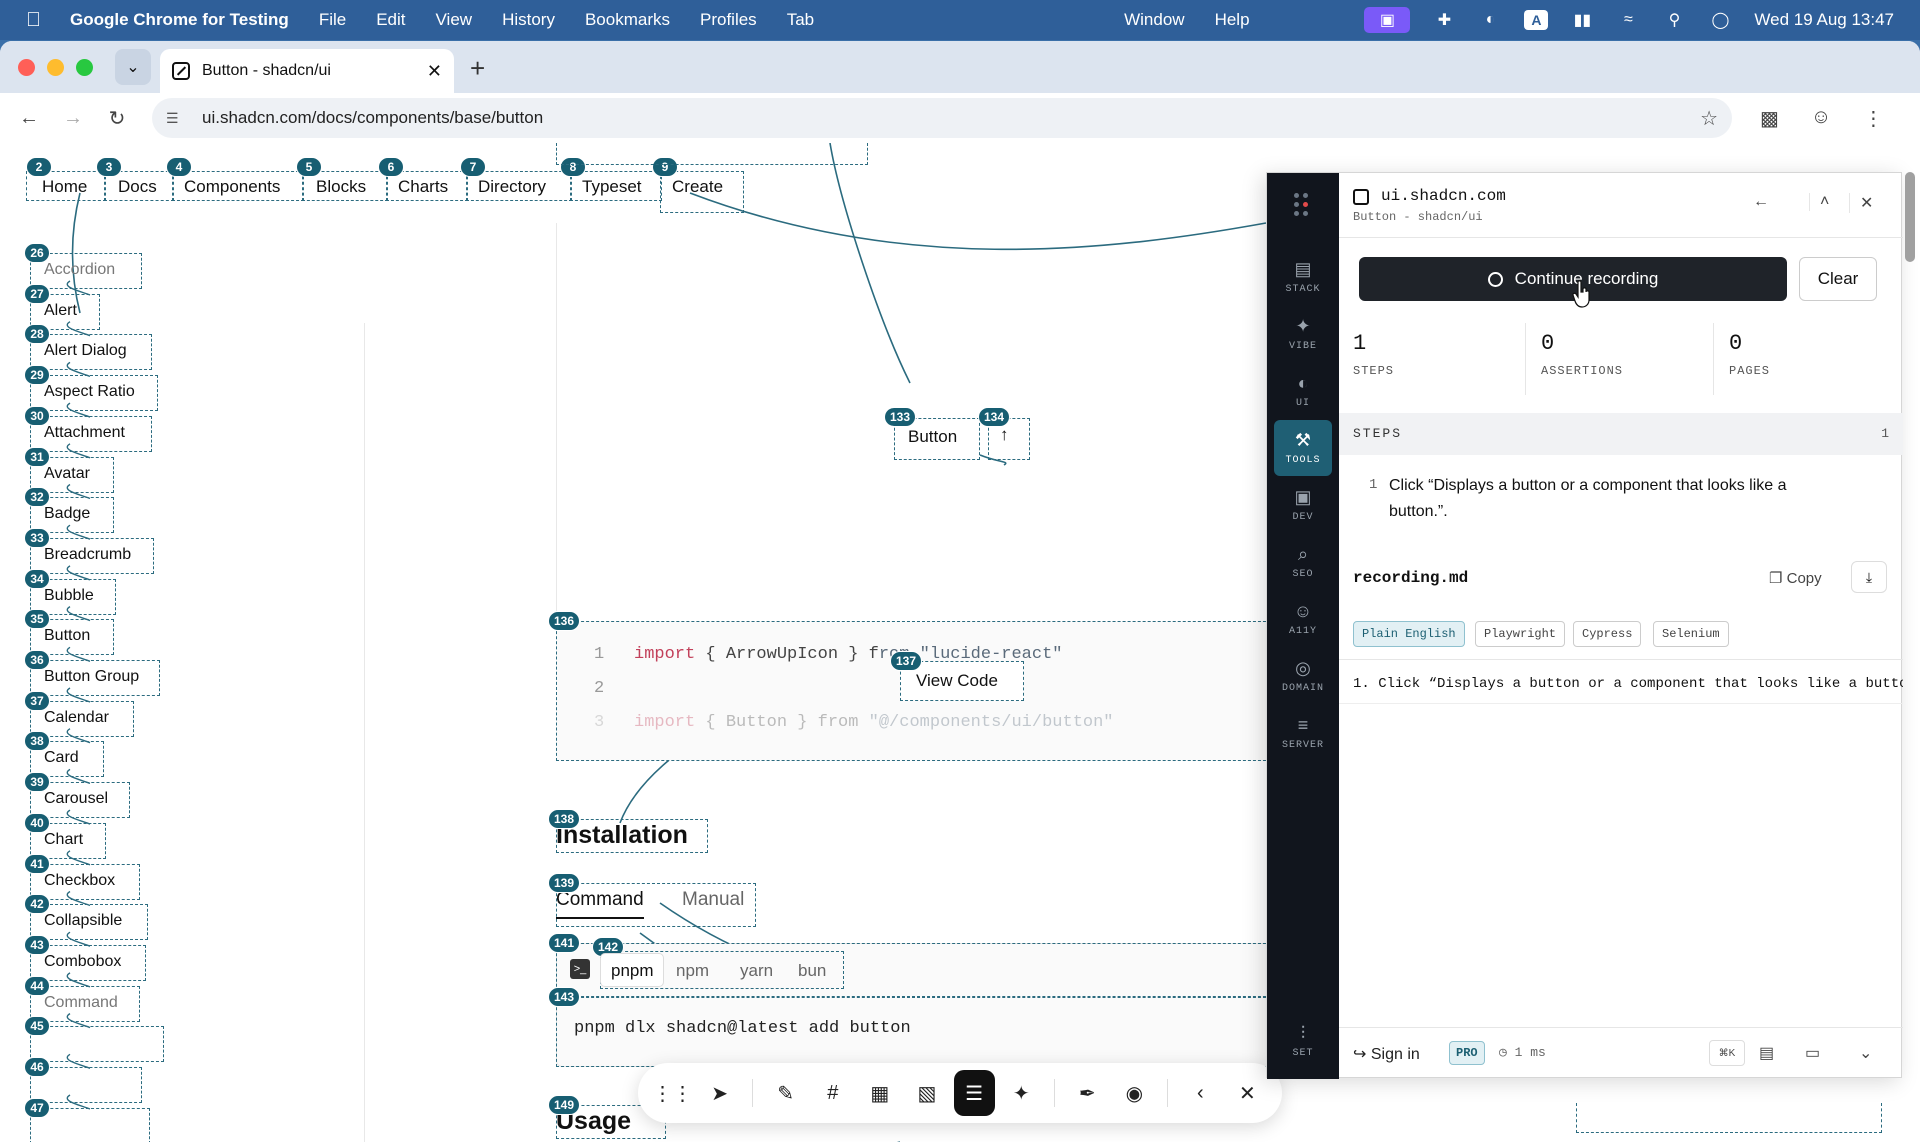 Image resolution: width=1920 pixels, height=1142 pixels. I want to click on ruler-icon: ✎, so click(785, 1093).